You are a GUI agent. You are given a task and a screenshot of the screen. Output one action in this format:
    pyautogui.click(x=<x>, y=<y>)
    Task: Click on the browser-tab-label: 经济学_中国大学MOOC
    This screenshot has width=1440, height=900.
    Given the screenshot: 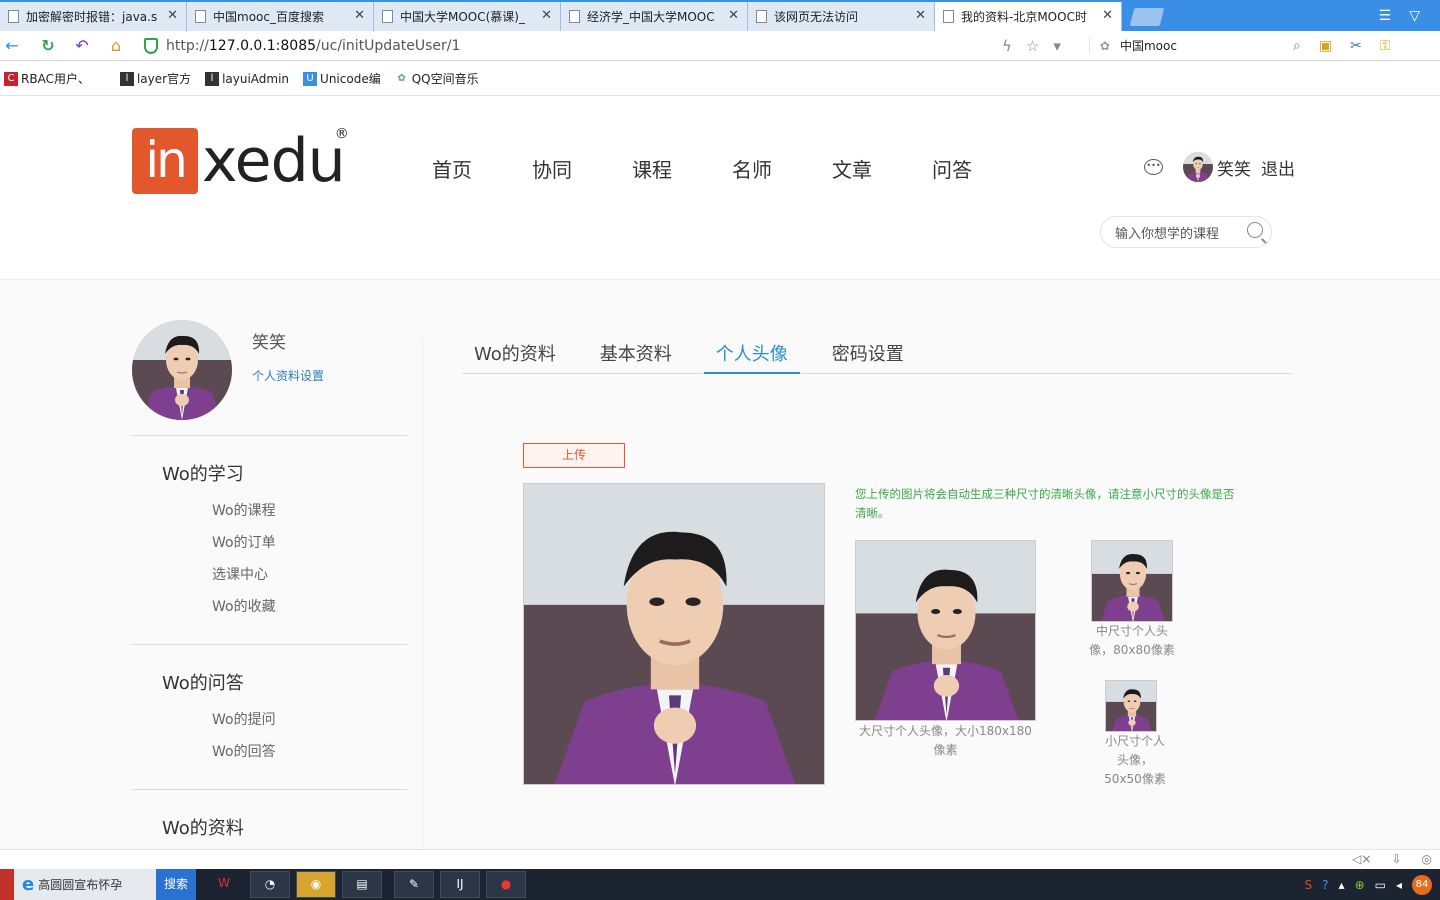 What is the action you would take?
    pyautogui.click(x=651, y=17)
    